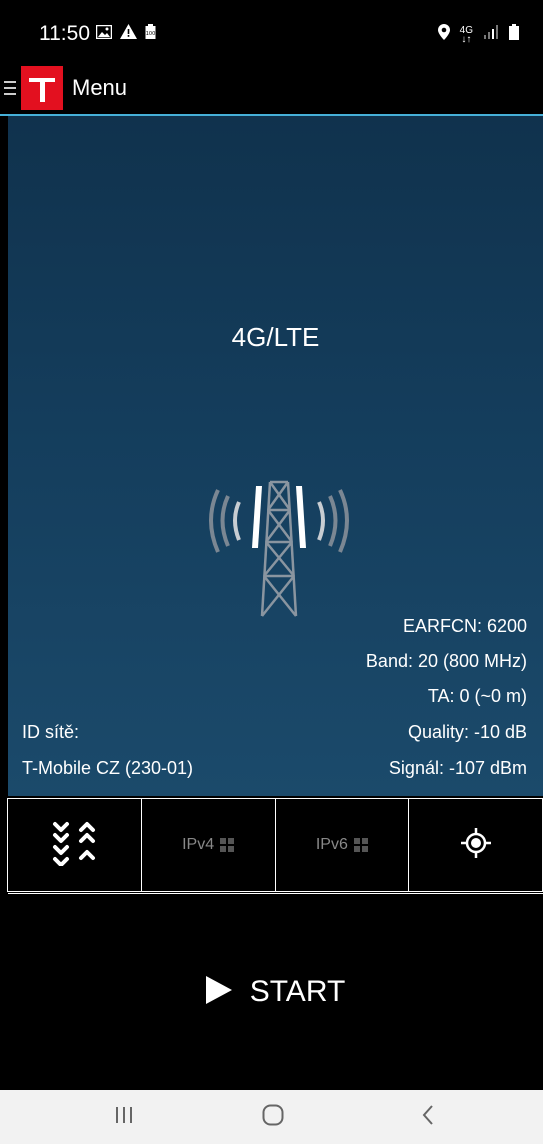  Describe the element at coordinates (64, 33) in the screenshot. I see `status-time: 11:50` at that location.